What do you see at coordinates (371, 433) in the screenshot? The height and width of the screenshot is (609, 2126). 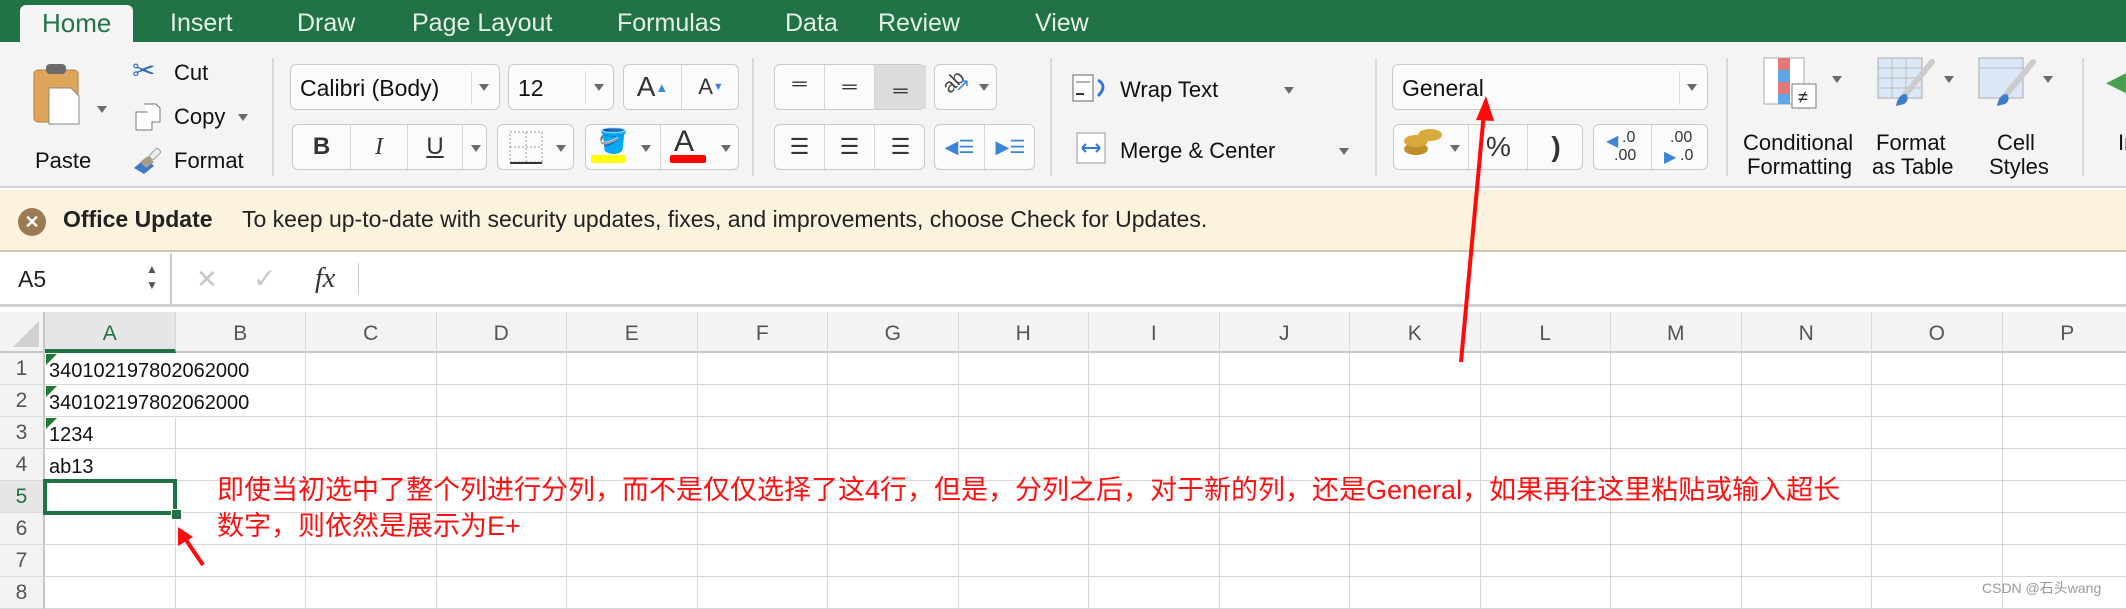 I see `cell-c3` at bounding box center [371, 433].